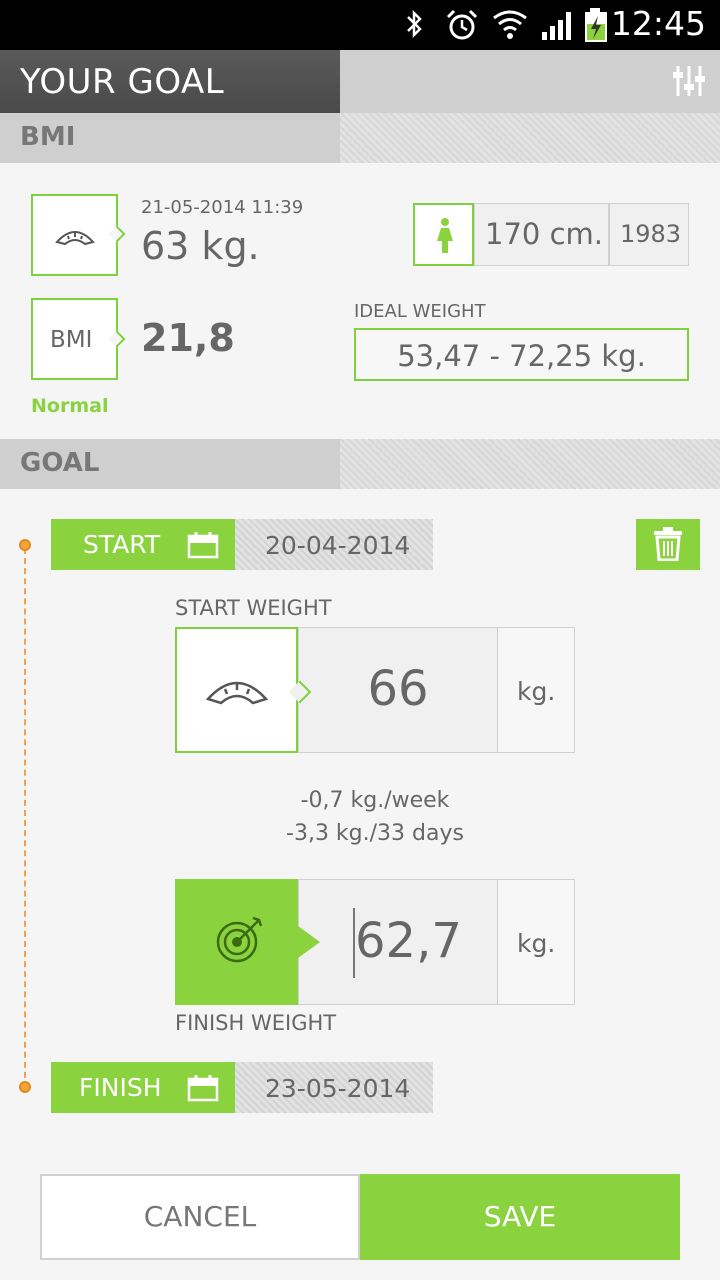 This screenshot has width=720, height=1280. What do you see at coordinates (520, 1217) in the screenshot?
I see `save-button: SAVE` at bounding box center [520, 1217].